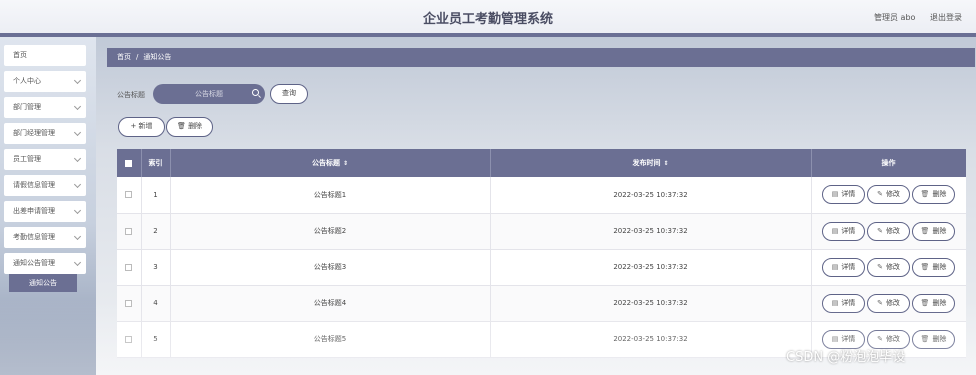 Image resolution: width=976 pixels, height=375 pixels. Describe the element at coordinates (541, 57) in the screenshot. I see `breadcrumb: 首页 / 通知公告` at that location.